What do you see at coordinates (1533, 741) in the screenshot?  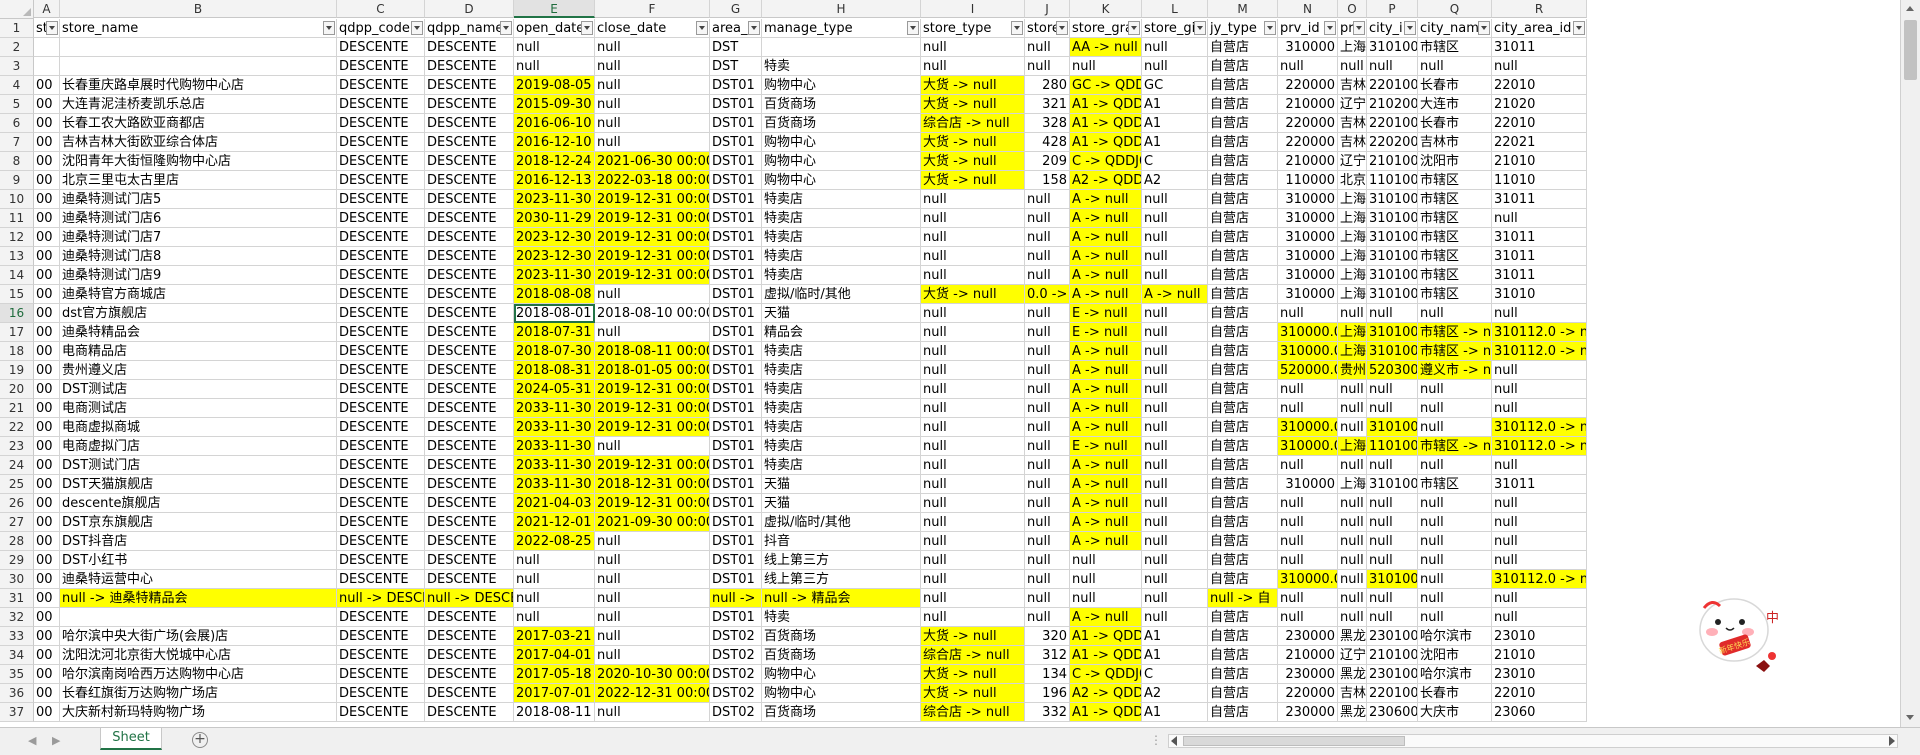 I see `horizontal-scrollbar` at bounding box center [1533, 741].